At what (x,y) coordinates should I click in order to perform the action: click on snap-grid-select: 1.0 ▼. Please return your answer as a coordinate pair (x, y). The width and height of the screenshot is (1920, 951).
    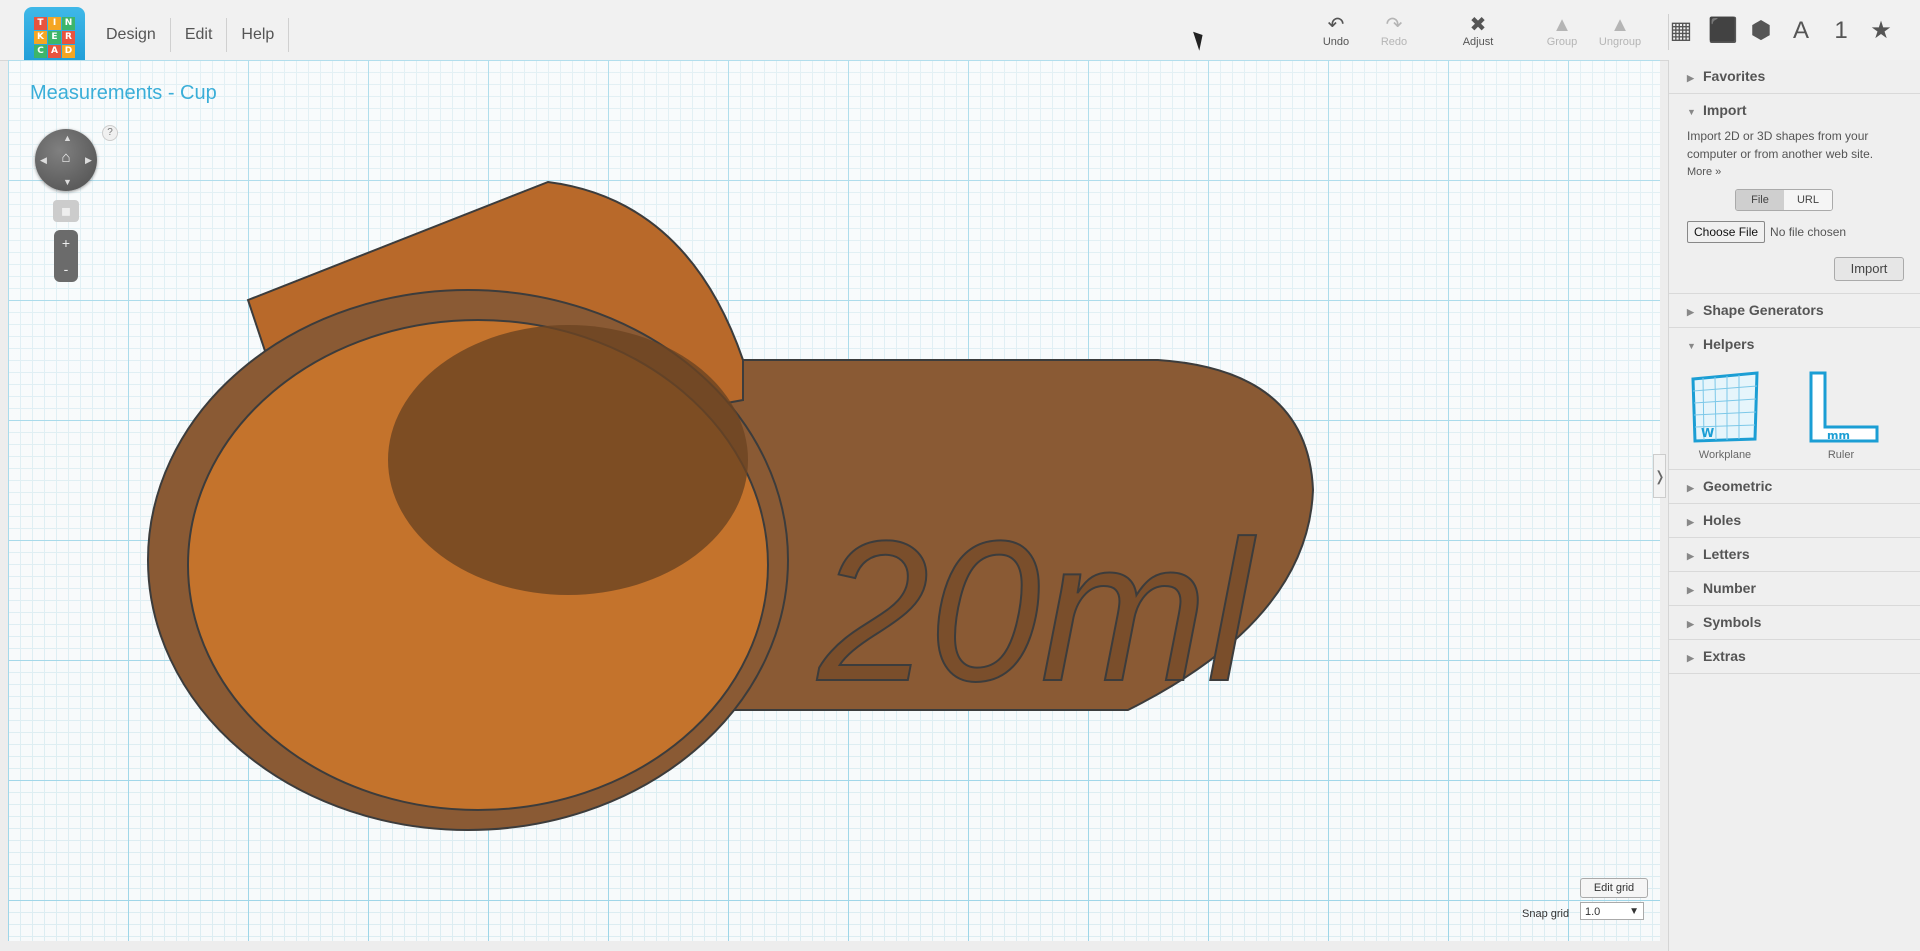
    Looking at the image, I should click on (1612, 911).